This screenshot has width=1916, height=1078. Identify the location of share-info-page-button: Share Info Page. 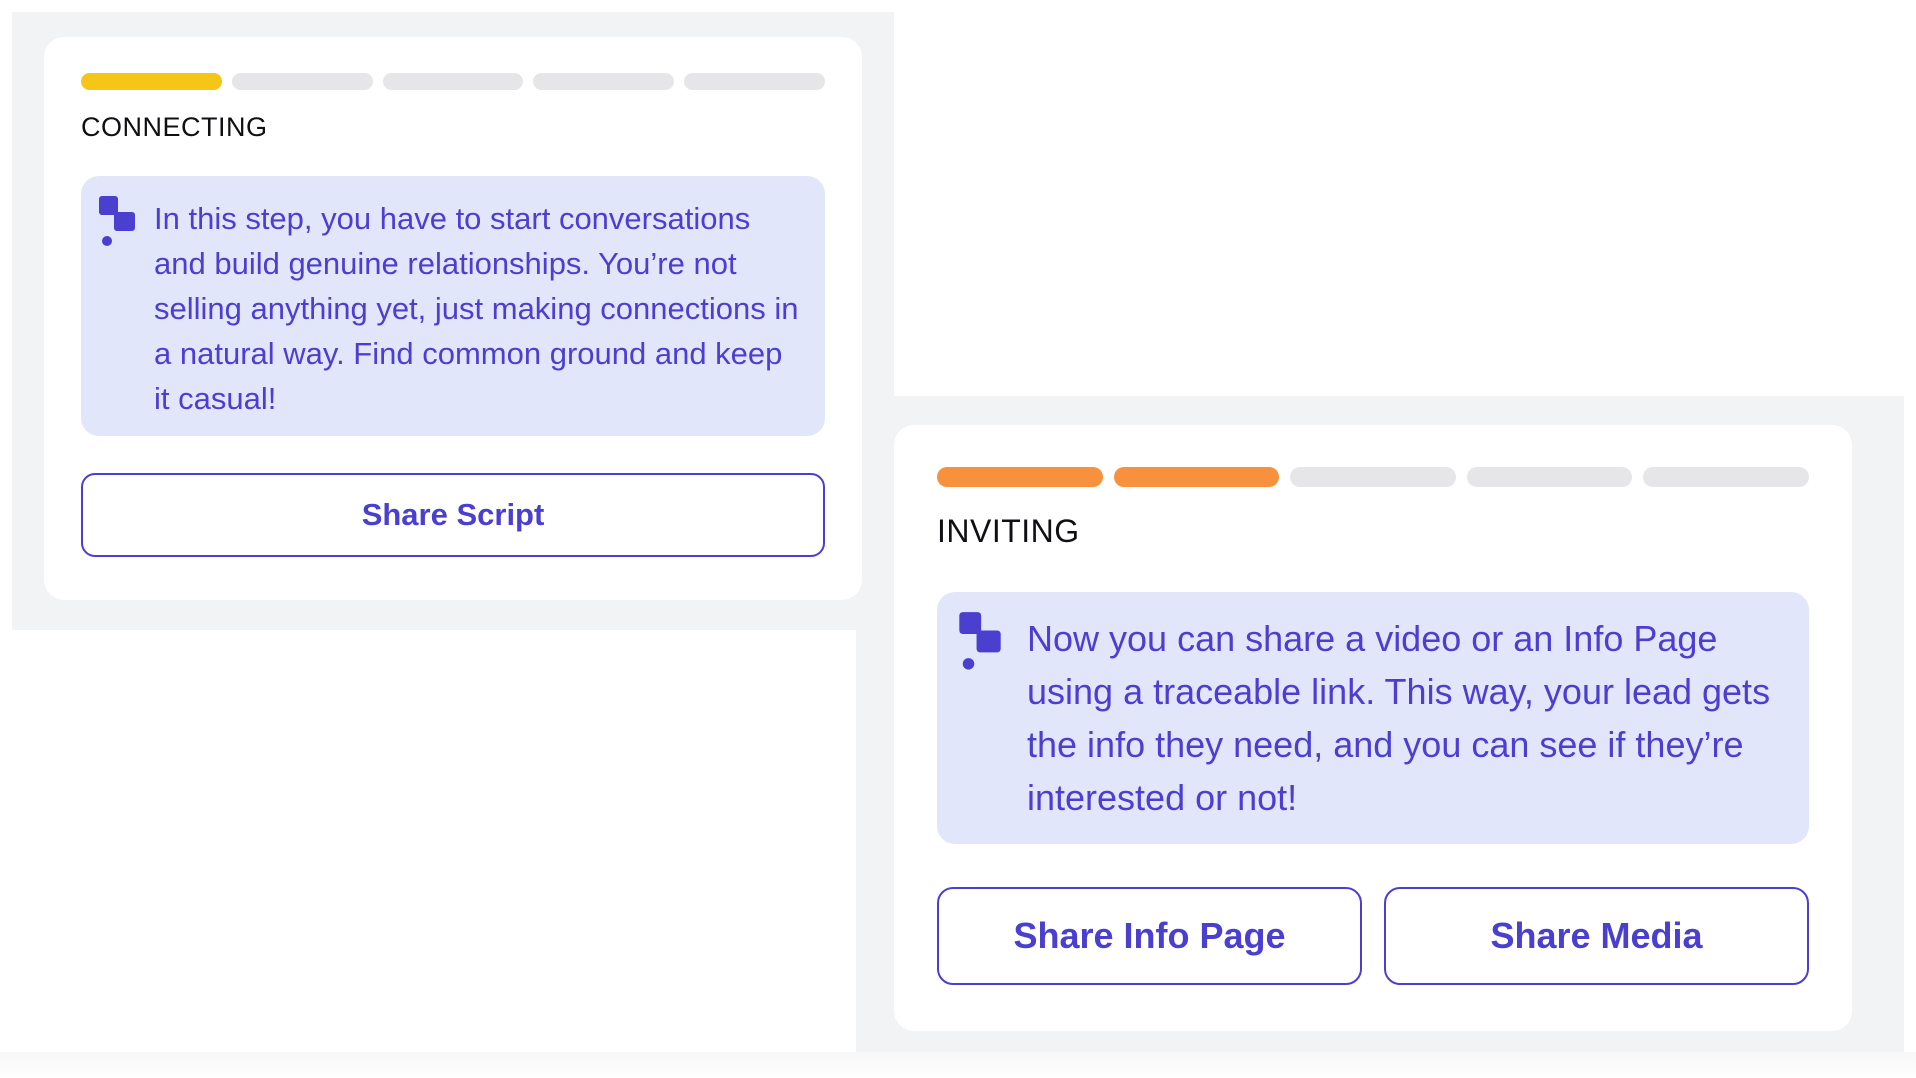
(1149, 936).